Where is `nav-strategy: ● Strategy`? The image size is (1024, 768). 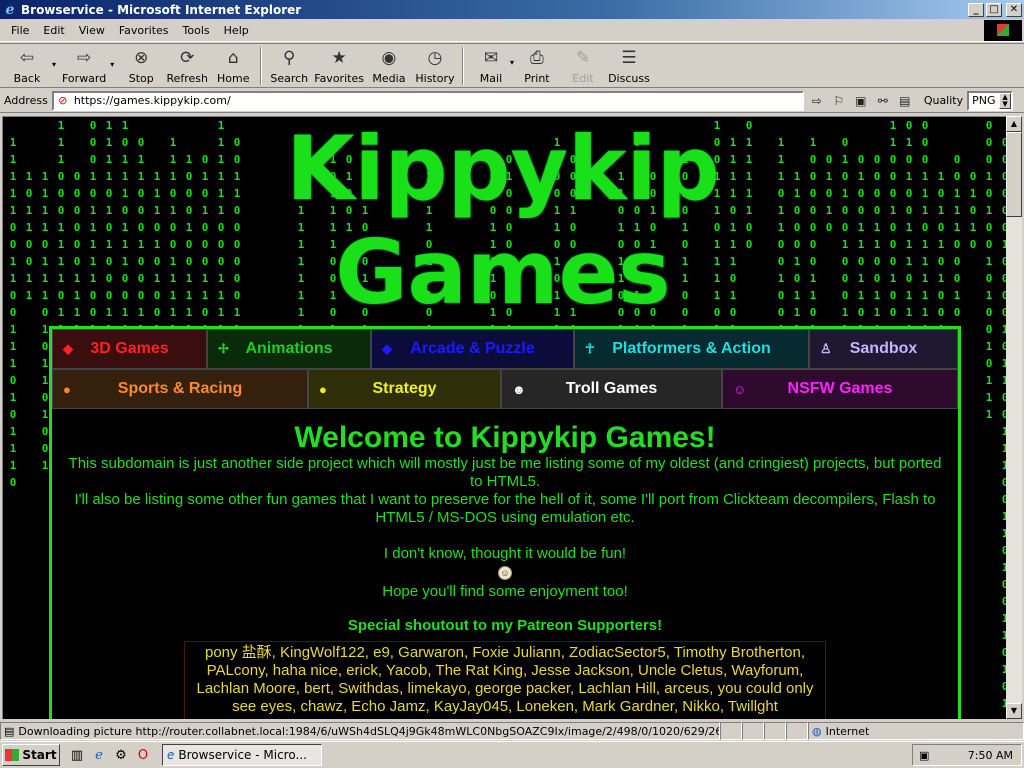 nav-strategy: ● Strategy is located at coordinates (404, 389).